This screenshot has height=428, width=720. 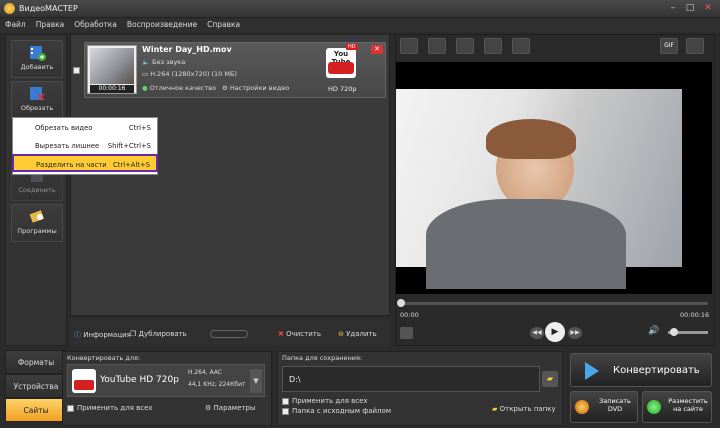 I want to click on convert-arrow-icon, so click(x=592, y=371).